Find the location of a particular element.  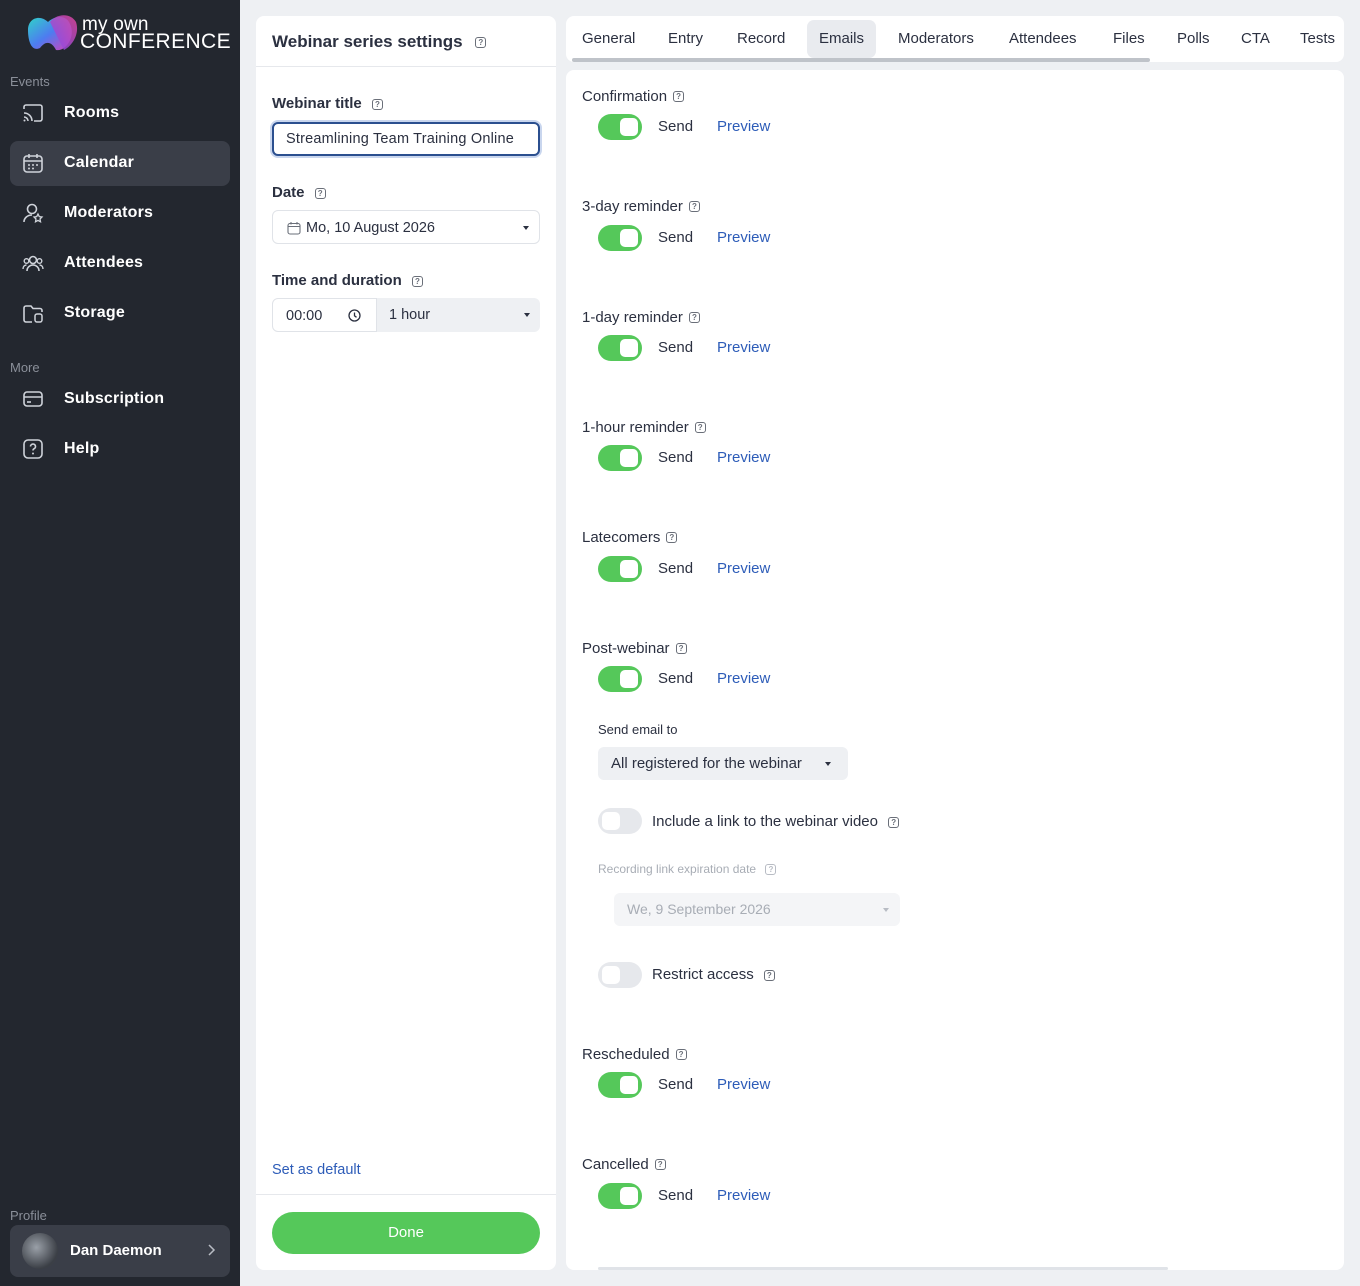

tab-entry: Entry is located at coordinates (685, 39).